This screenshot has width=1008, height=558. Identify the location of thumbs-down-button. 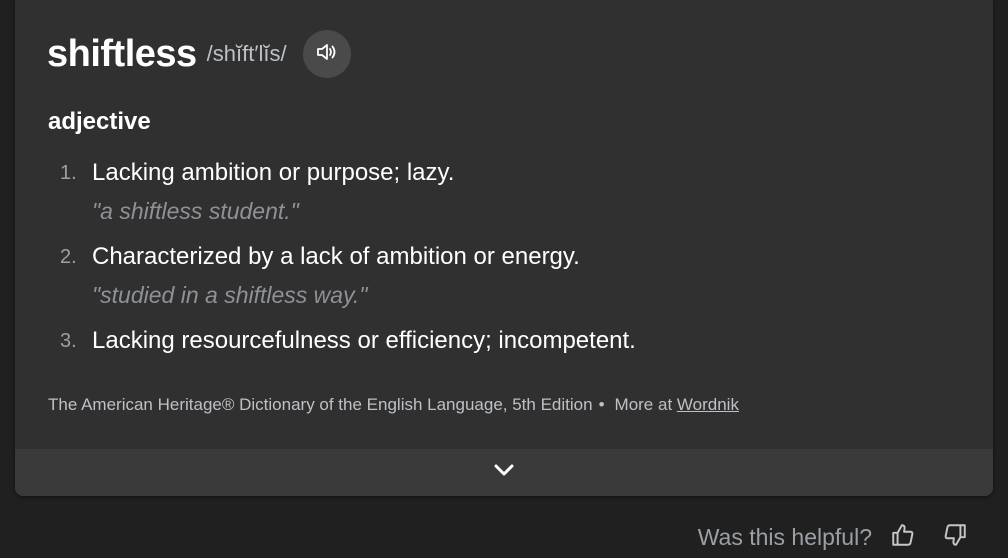
(955, 537).